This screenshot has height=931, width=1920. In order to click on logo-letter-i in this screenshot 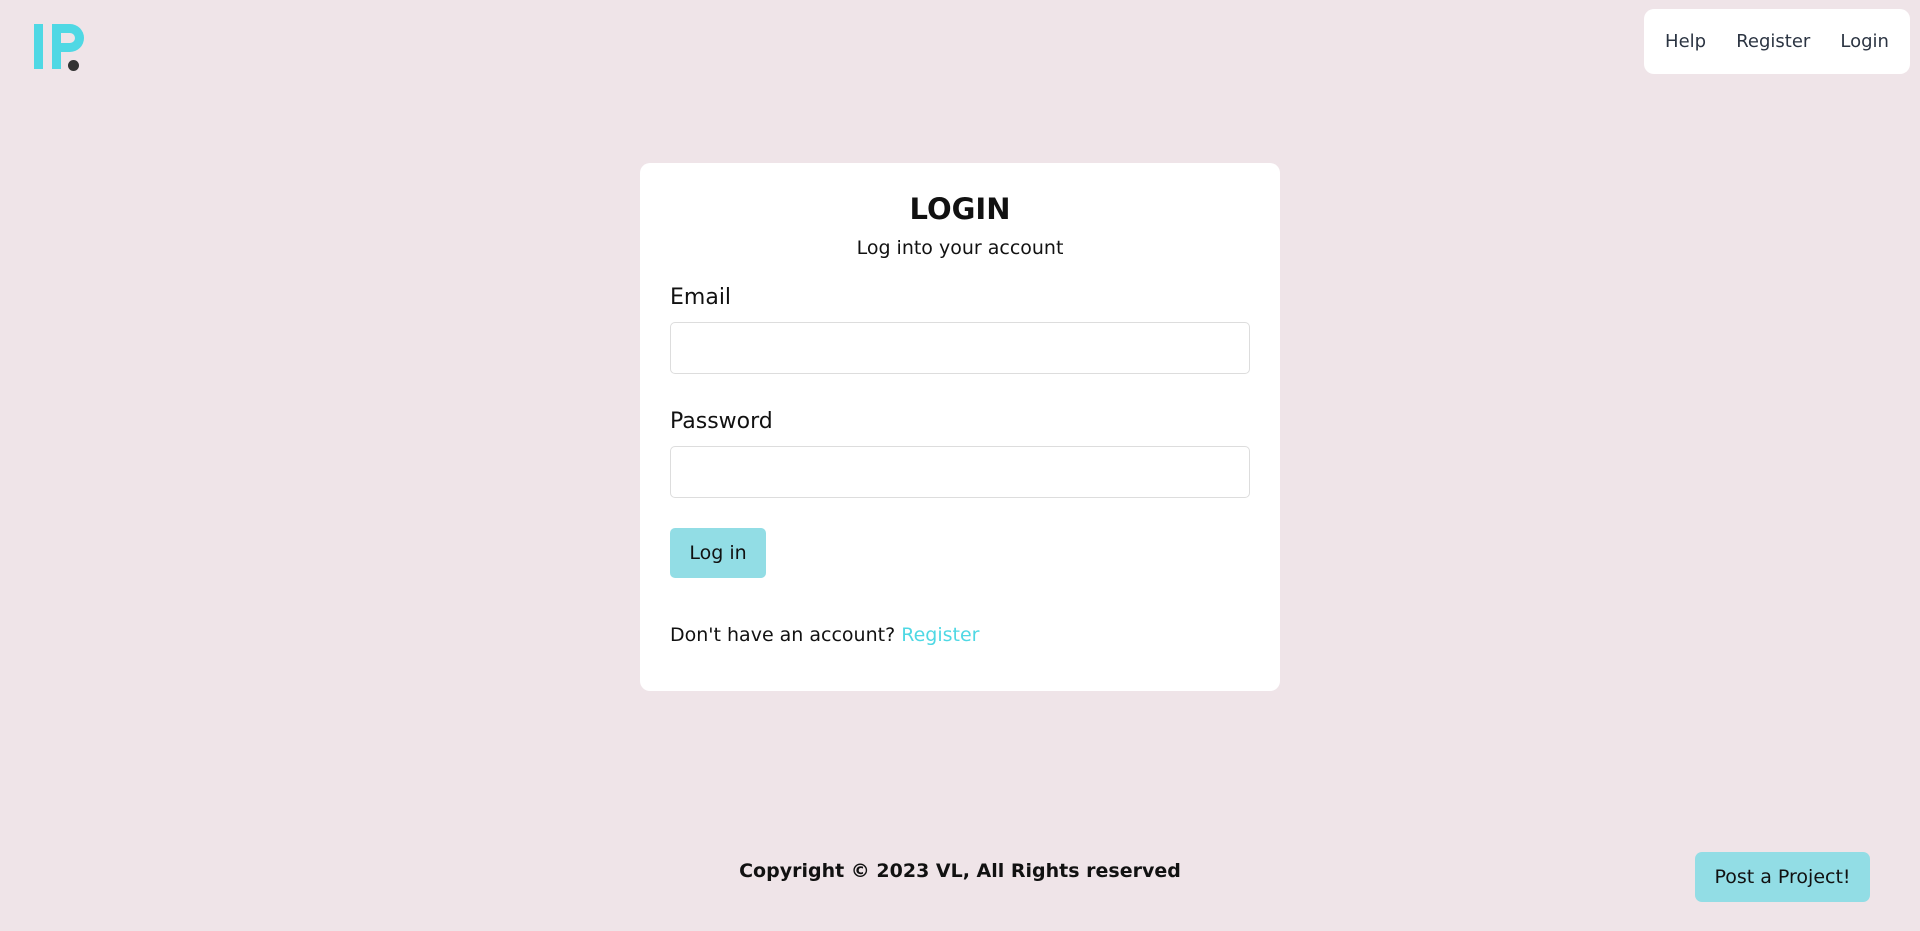, I will do `click(38, 46)`.